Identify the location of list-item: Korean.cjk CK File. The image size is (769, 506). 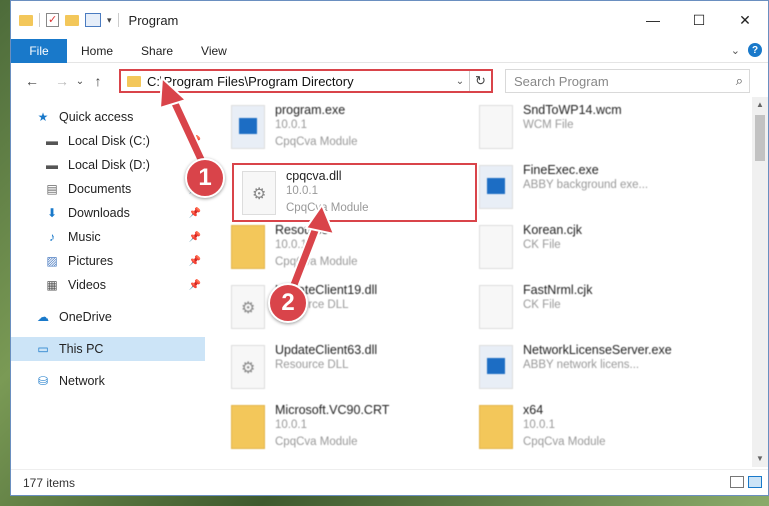
(593, 249).